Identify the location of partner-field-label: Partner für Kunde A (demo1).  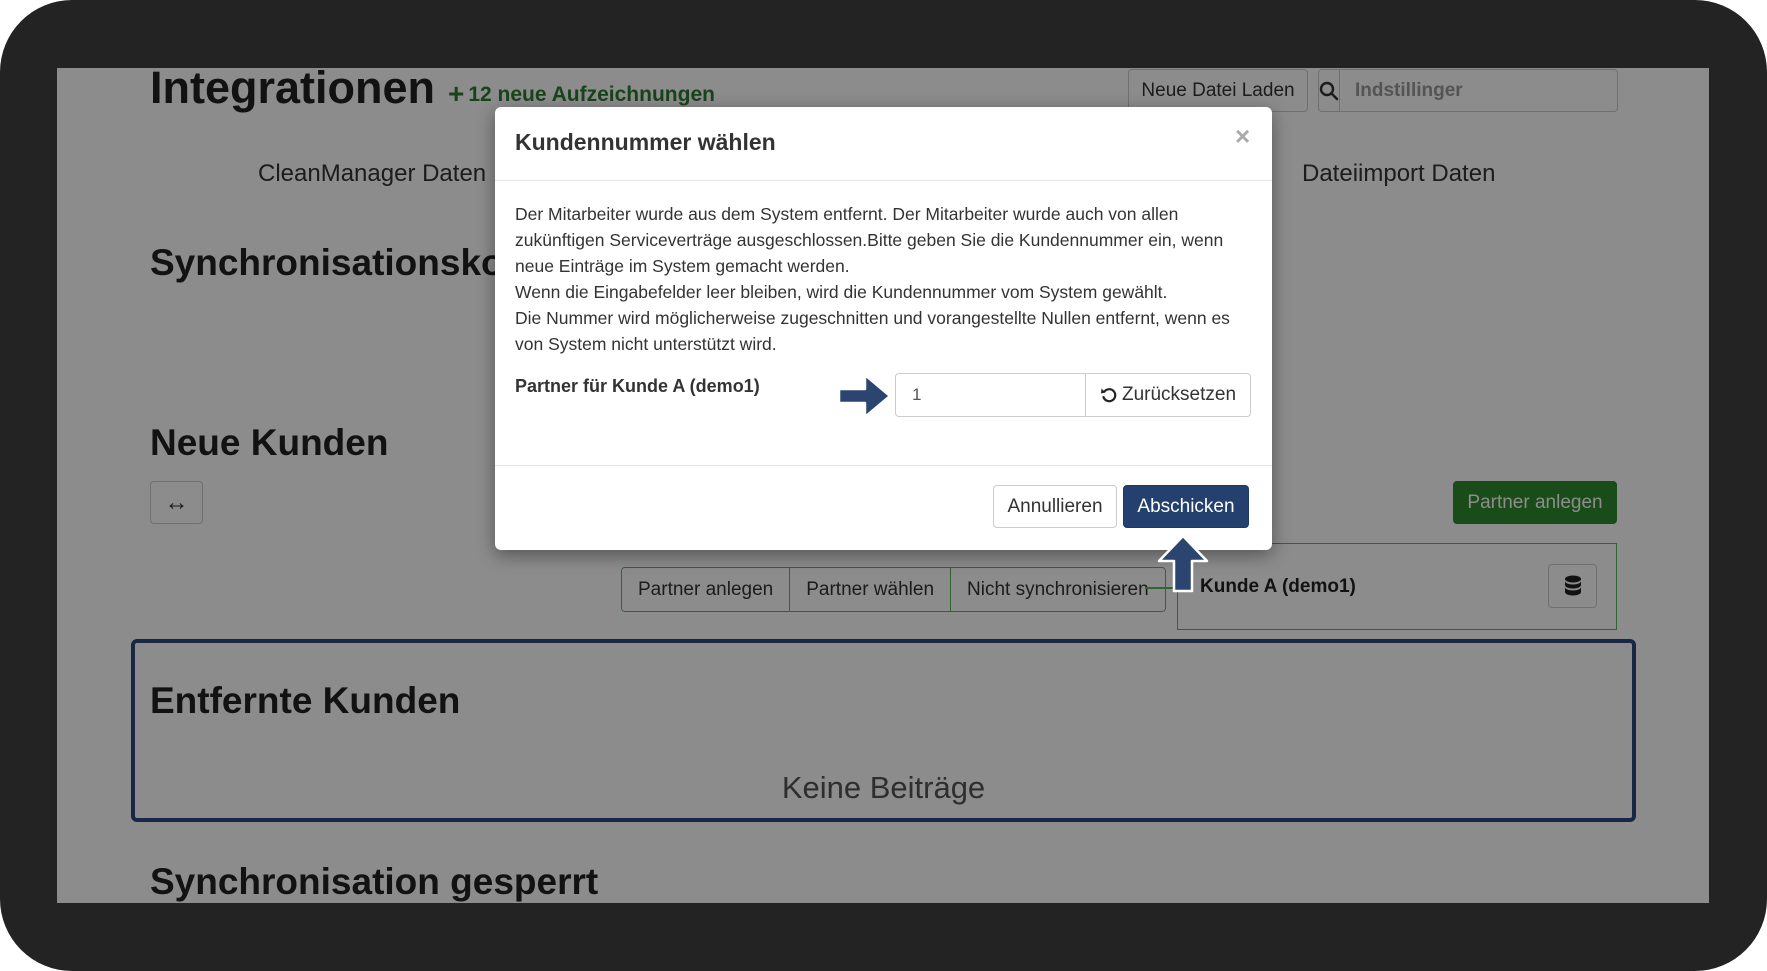
(637, 386).